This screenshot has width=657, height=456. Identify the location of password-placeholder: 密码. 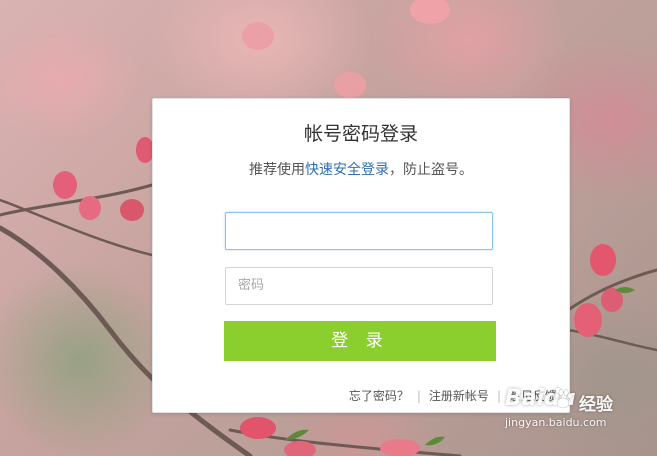
(251, 285).